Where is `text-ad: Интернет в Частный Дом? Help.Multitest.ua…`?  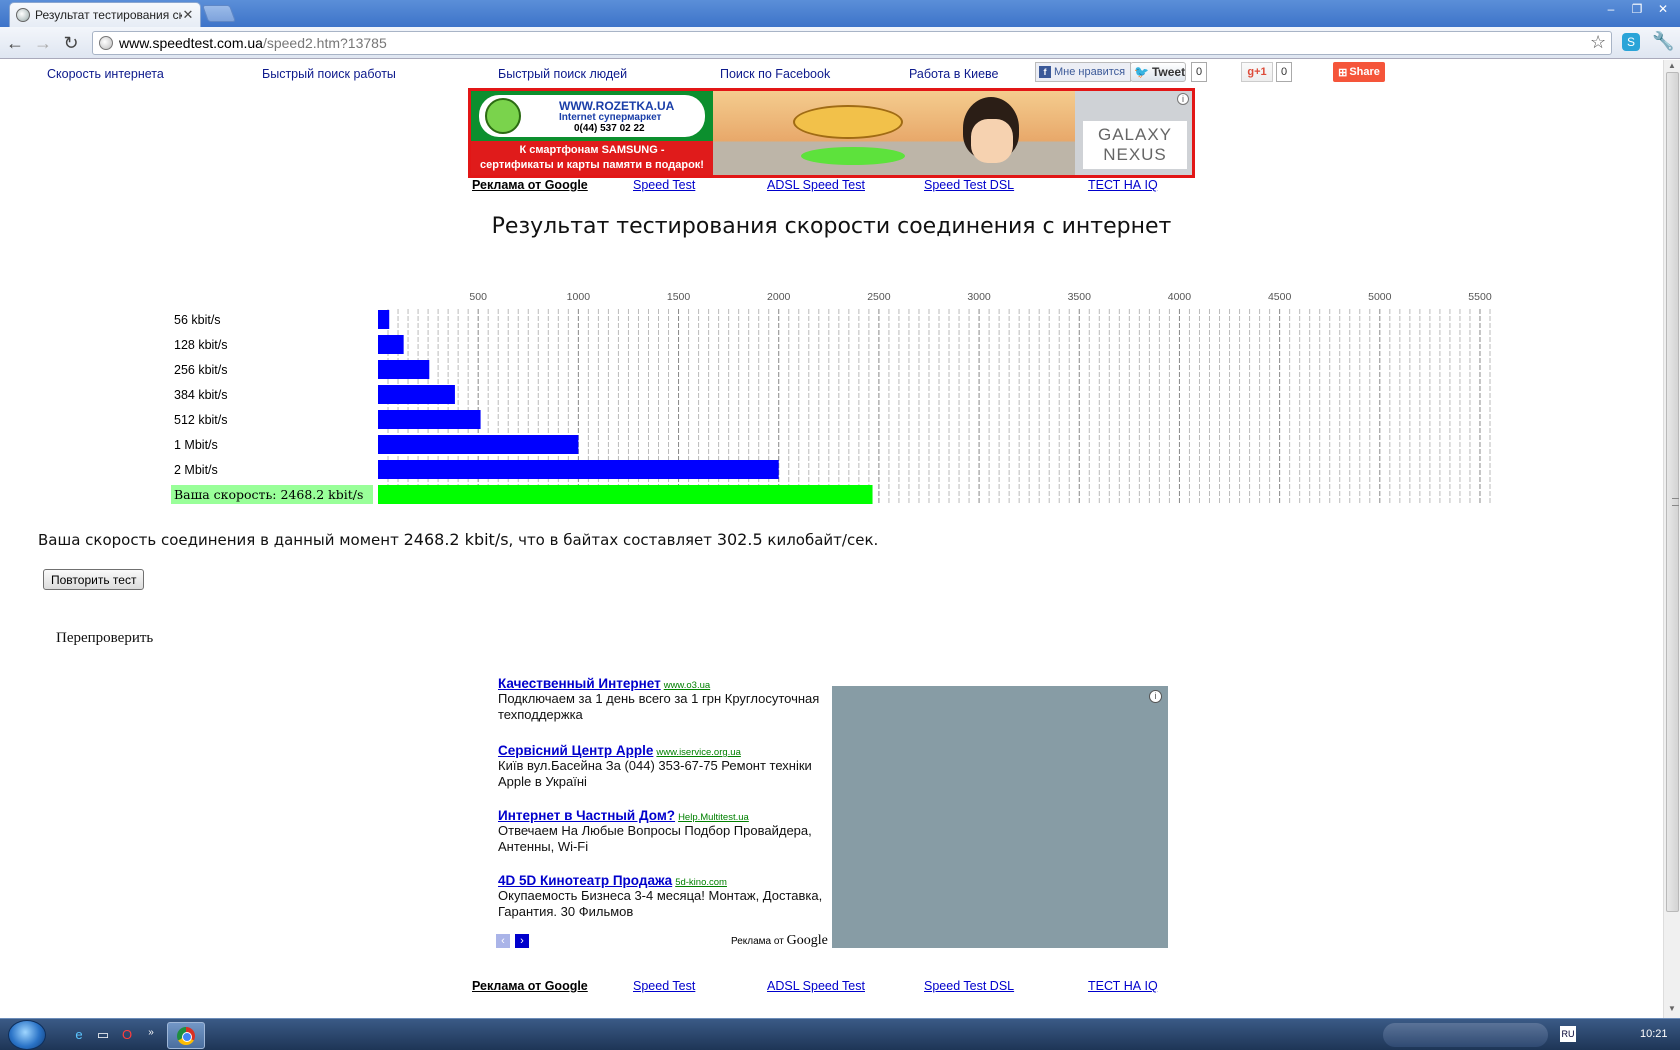
text-ad: Интернет в Частный Дом? Help.Multitest.ua… is located at coordinates (663, 831).